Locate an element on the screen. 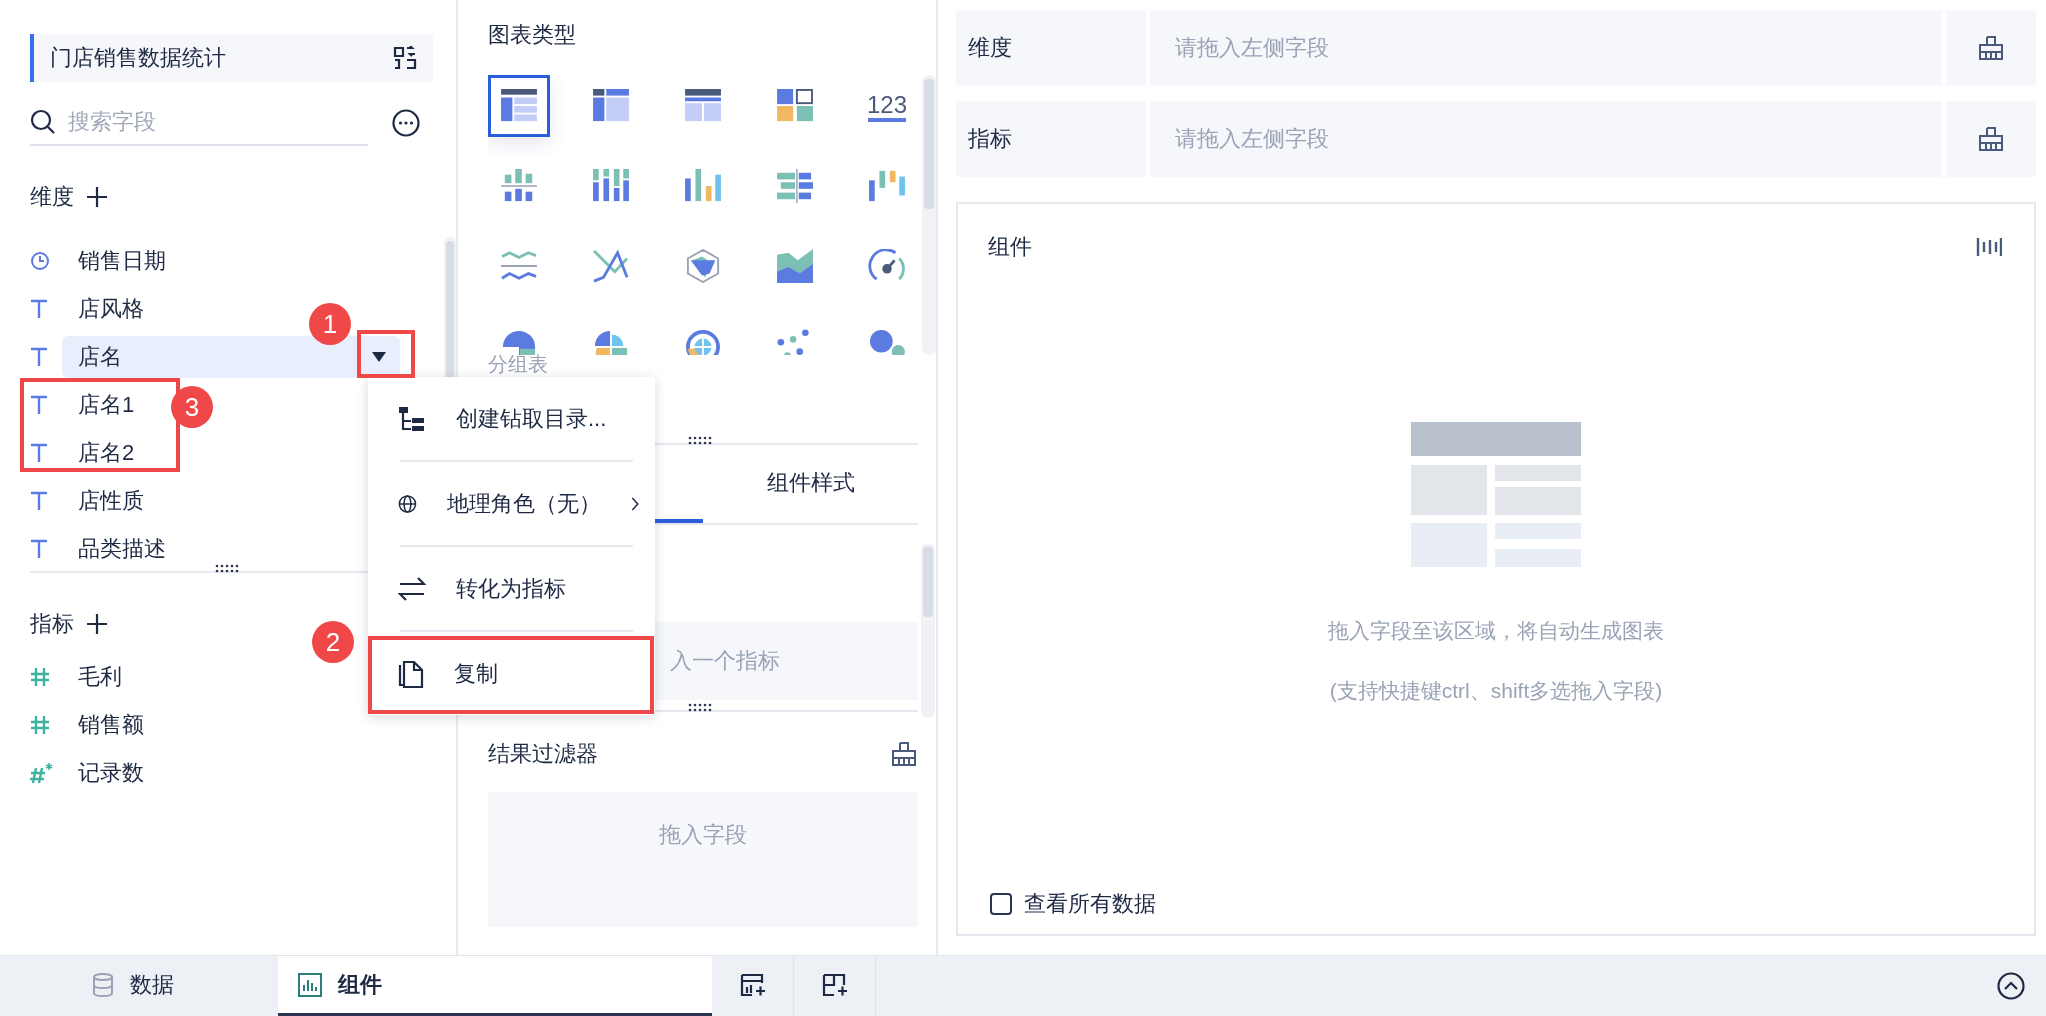 The image size is (2046, 1016). chart-type-button: 123 is located at coordinates (887, 106).